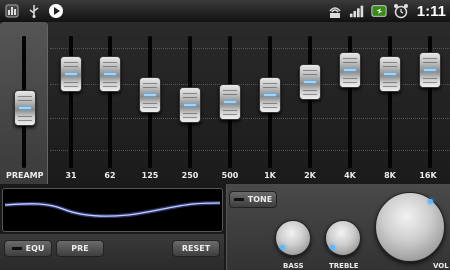  I want to click on equ-toggle-button: EQU, so click(28, 248).